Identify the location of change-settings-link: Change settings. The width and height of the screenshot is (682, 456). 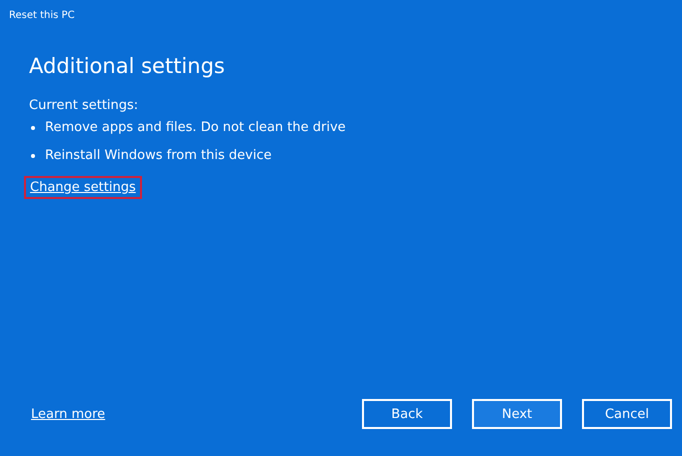
(83, 187).